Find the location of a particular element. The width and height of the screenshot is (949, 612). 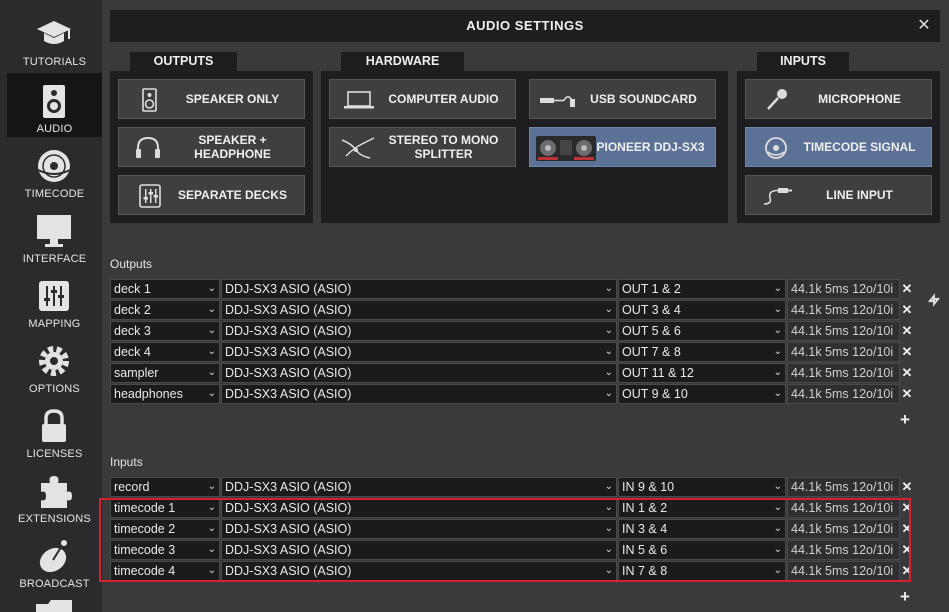

microphone-button: MICROPHONE is located at coordinates (838, 99).